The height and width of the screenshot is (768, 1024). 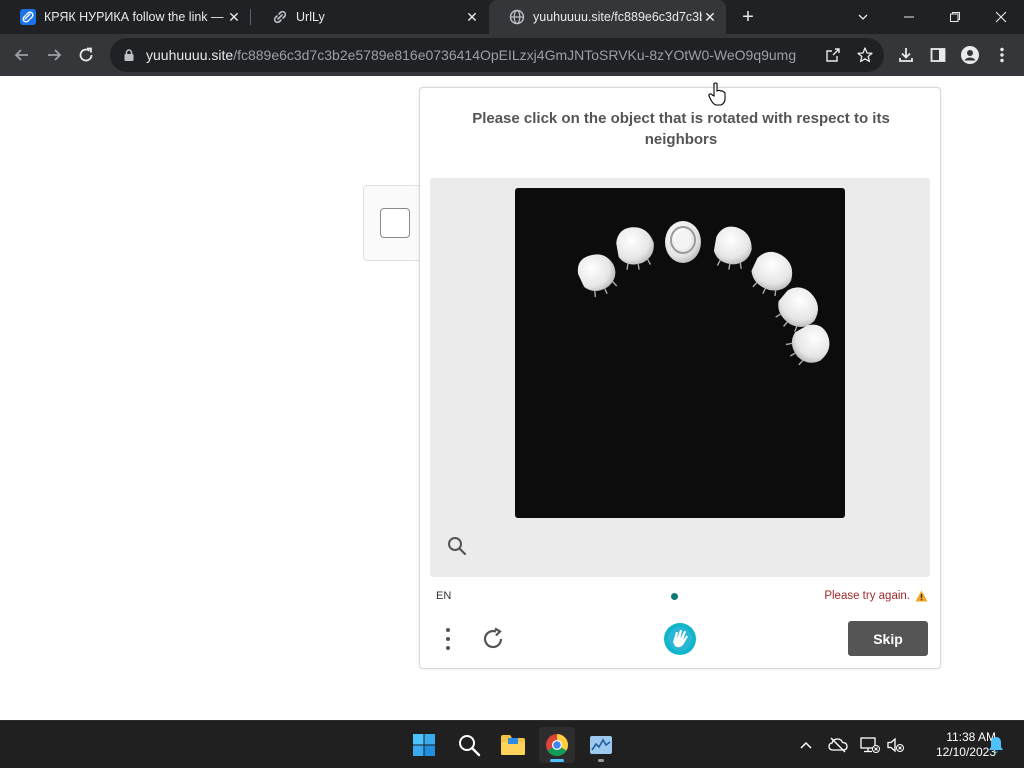 What do you see at coordinates (517, 17) in the screenshot?
I see `globe-favicon-icon` at bounding box center [517, 17].